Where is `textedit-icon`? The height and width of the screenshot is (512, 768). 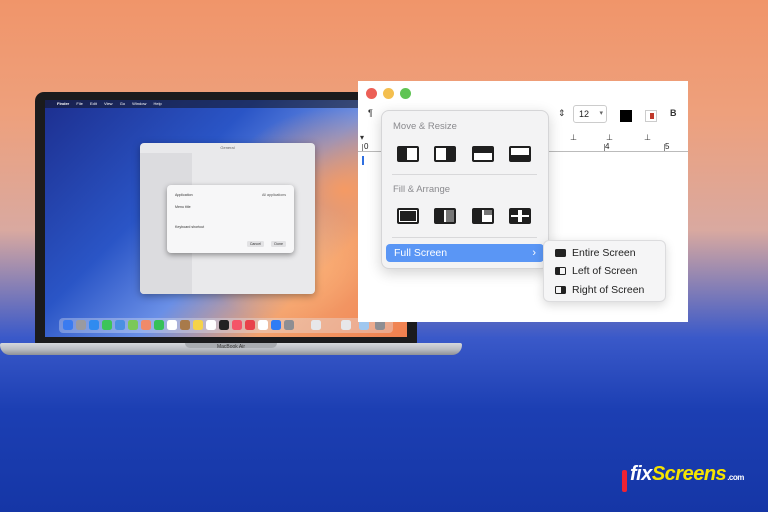 textedit-icon is located at coordinates (316, 325).